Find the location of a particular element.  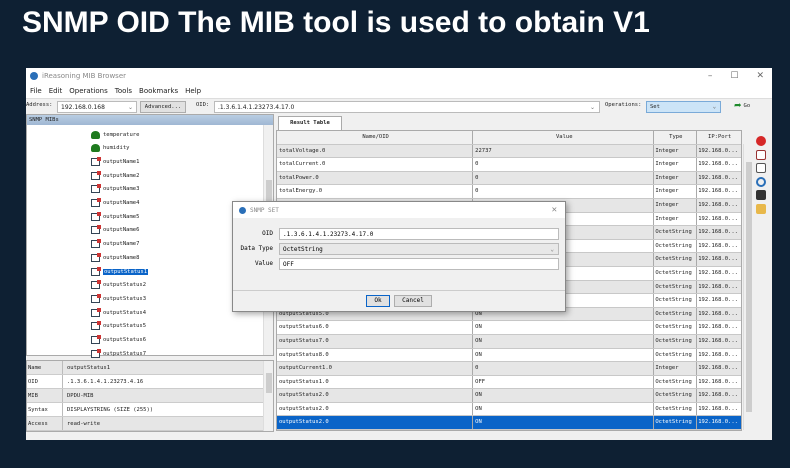

data-type-value: OctetString is located at coordinates (303, 249).